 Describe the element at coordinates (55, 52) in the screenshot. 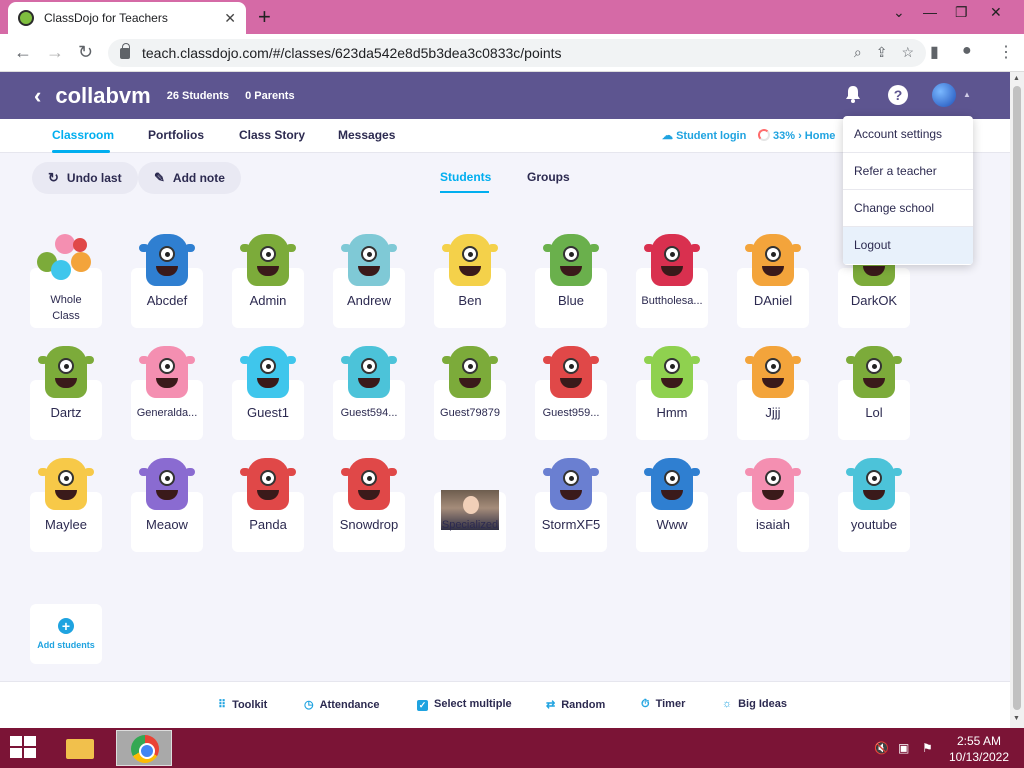

I see `forward-arrow-icon: →` at that location.